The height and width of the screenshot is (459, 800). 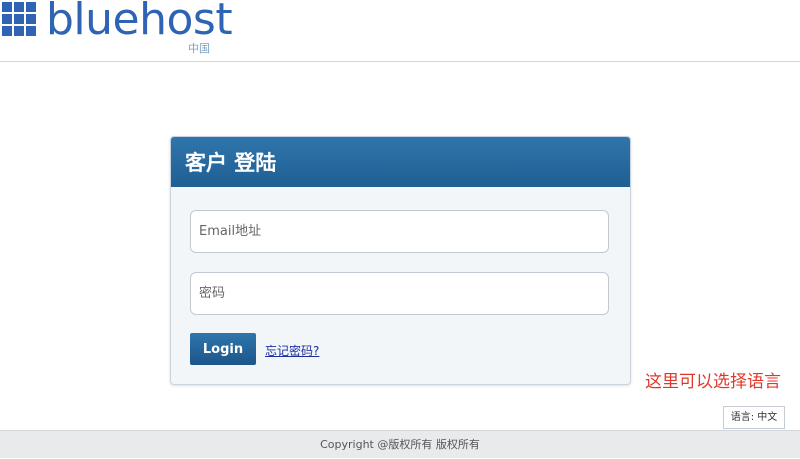 What do you see at coordinates (19, 19) in the screenshot?
I see `bluehost-logo-icon` at bounding box center [19, 19].